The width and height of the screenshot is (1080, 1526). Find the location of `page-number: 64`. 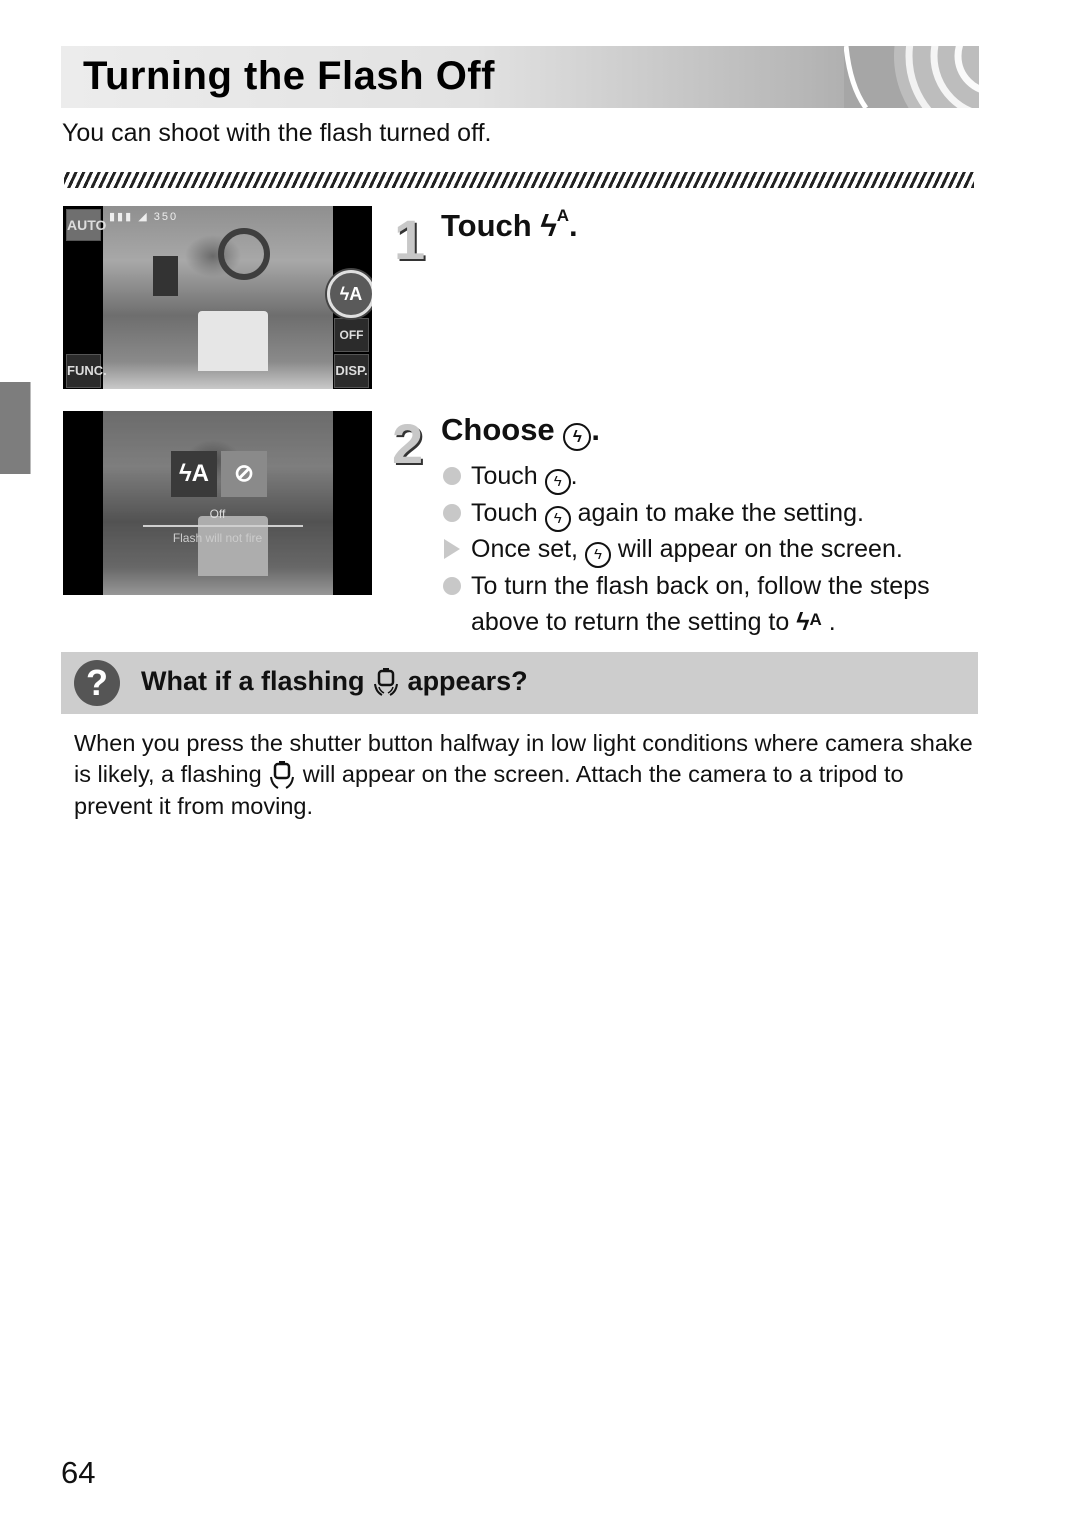

page-number: 64 is located at coordinates (78, 1472).